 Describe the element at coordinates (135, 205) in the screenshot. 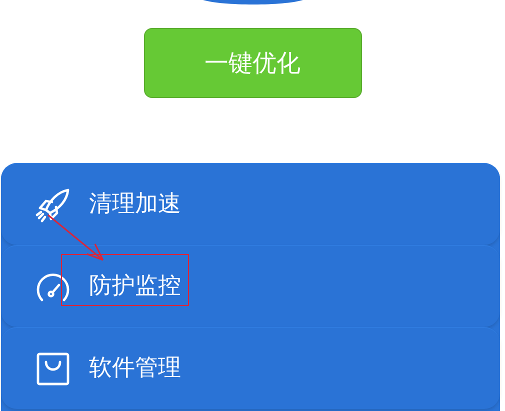

I see `menu-label: 清理加速` at that location.